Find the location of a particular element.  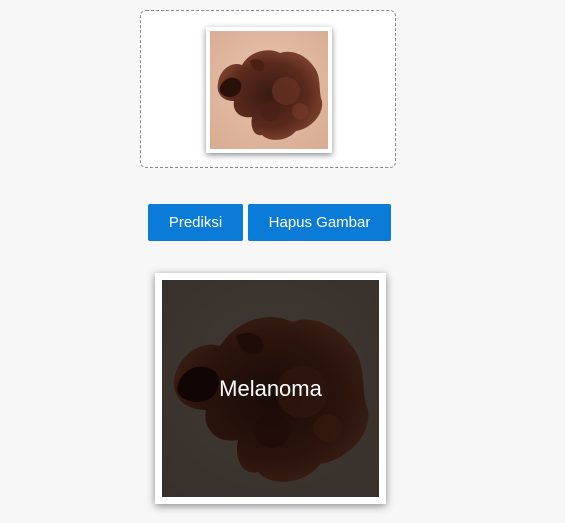

prediction-label: Melanoma is located at coordinates (270, 388).